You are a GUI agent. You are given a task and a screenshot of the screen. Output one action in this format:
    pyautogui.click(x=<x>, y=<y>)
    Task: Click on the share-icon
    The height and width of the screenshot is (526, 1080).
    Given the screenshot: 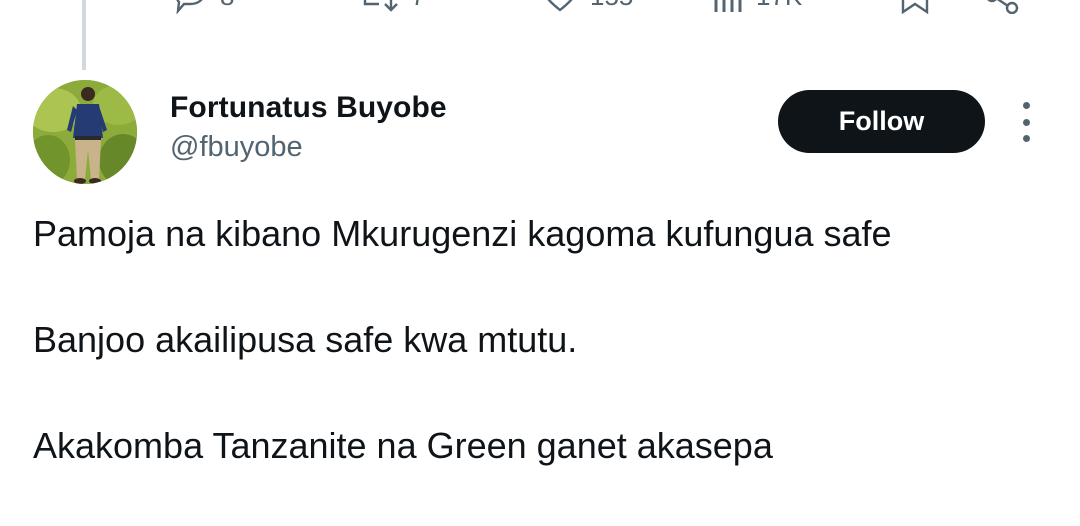 What is the action you would take?
    pyautogui.click(x=1003, y=7)
    